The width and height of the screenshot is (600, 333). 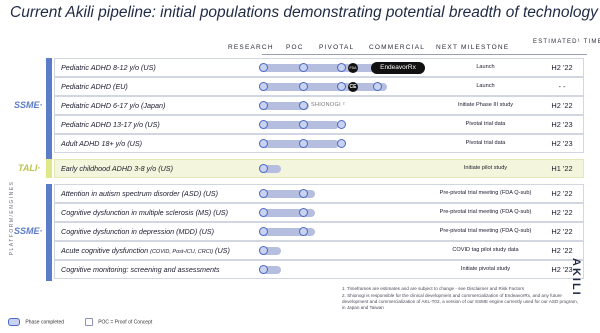 What do you see at coordinates (566, 42) in the screenshot?
I see `col-timeframe: ESTIMATED¹ TIMEFRAME` at bounding box center [566, 42].